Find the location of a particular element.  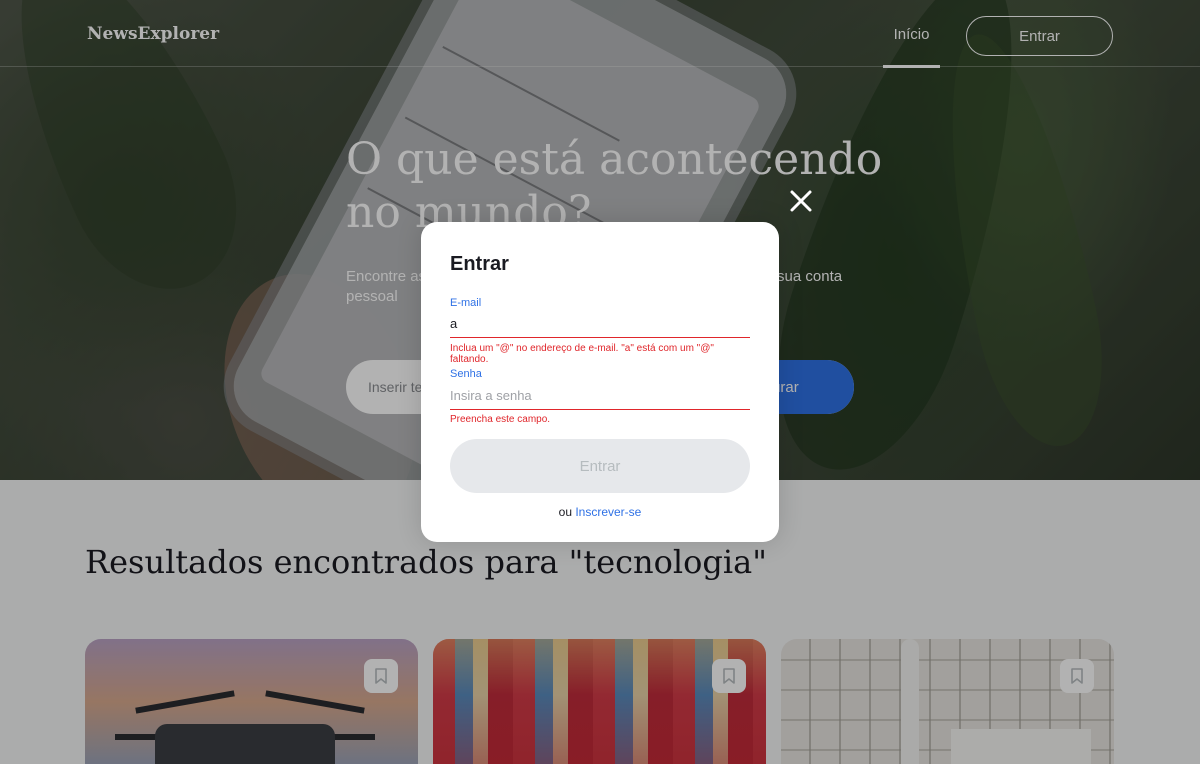

email-field is located at coordinates (600, 324).